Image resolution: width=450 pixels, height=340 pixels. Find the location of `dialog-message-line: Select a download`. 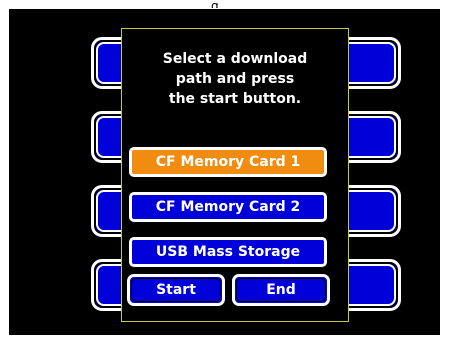

dialog-message-line: Select a download is located at coordinates (235, 59).